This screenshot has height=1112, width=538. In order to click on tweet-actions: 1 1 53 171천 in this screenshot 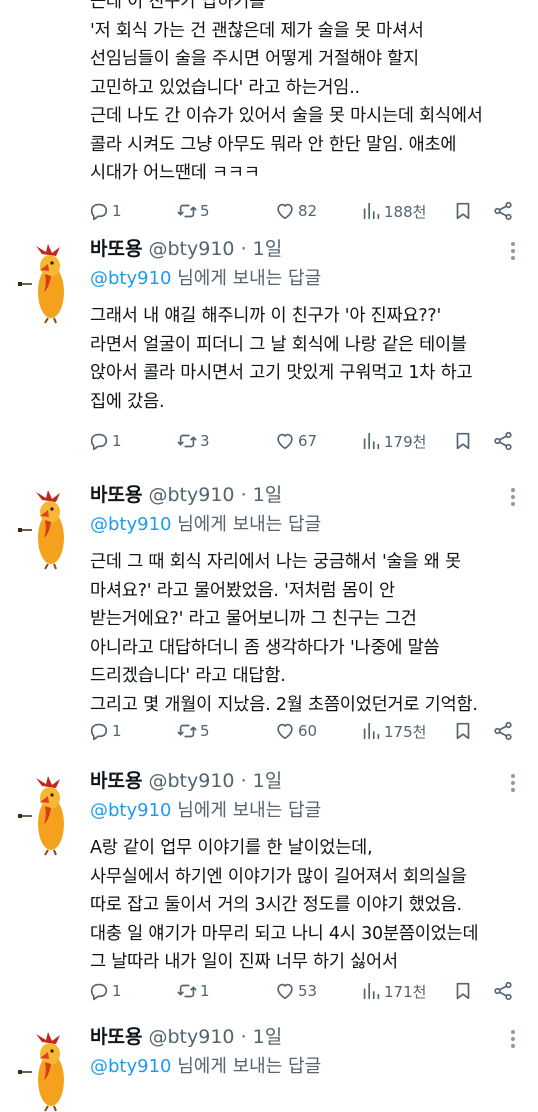, I will do `click(303, 991)`.